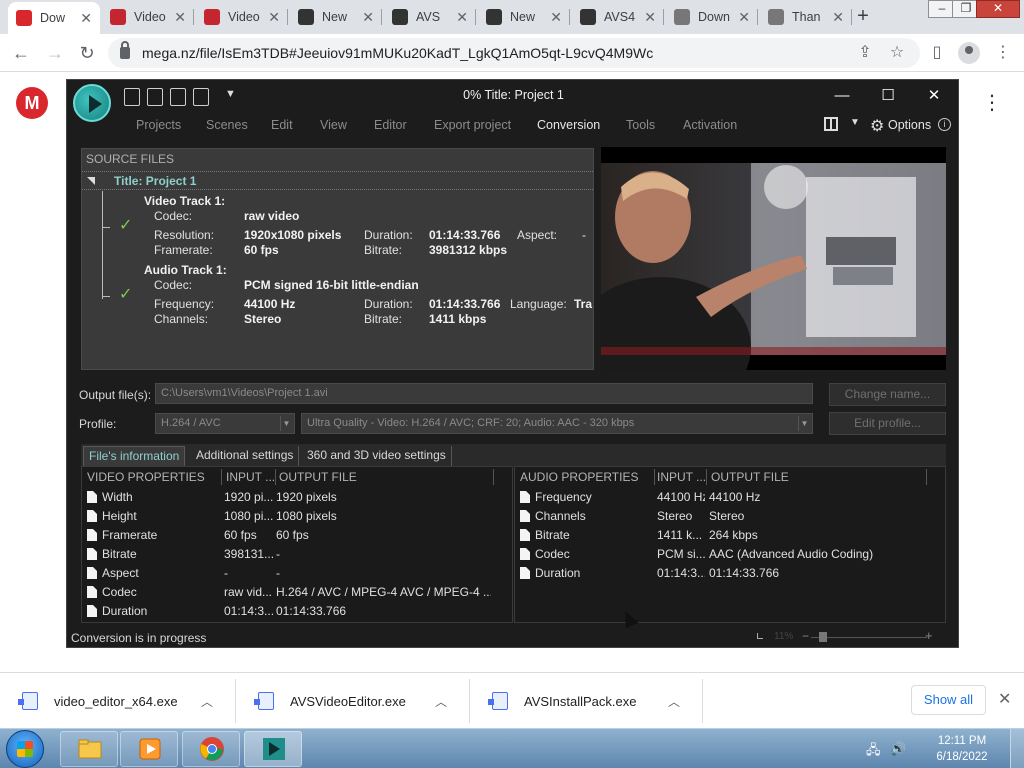 Image resolution: width=1024 pixels, height=768 pixels. I want to click on show-all-button: Show all, so click(948, 700).